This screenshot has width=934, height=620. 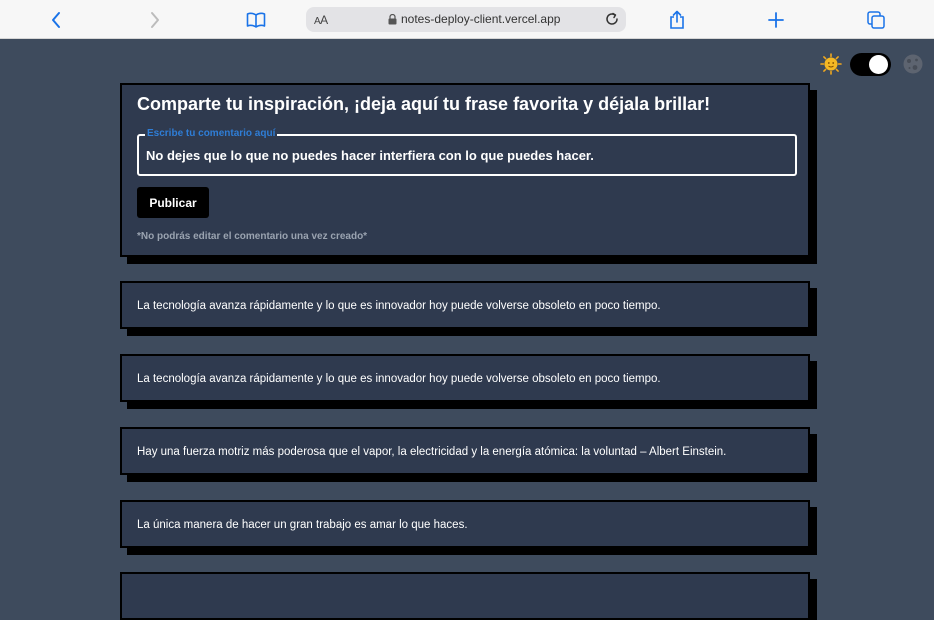 I want to click on sun-icon, so click(x=831, y=64).